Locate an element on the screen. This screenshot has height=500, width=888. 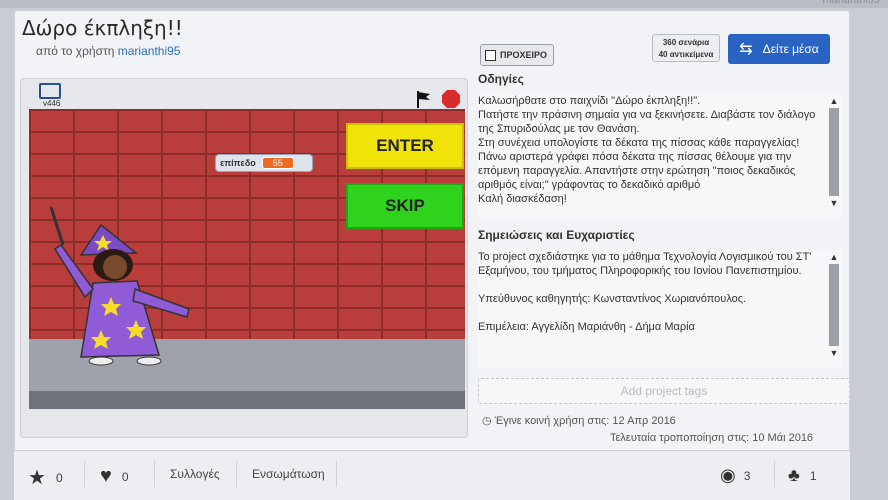
draft-checkbox: ΠΡΟΧΕΙΡΟ is located at coordinates (517, 55).